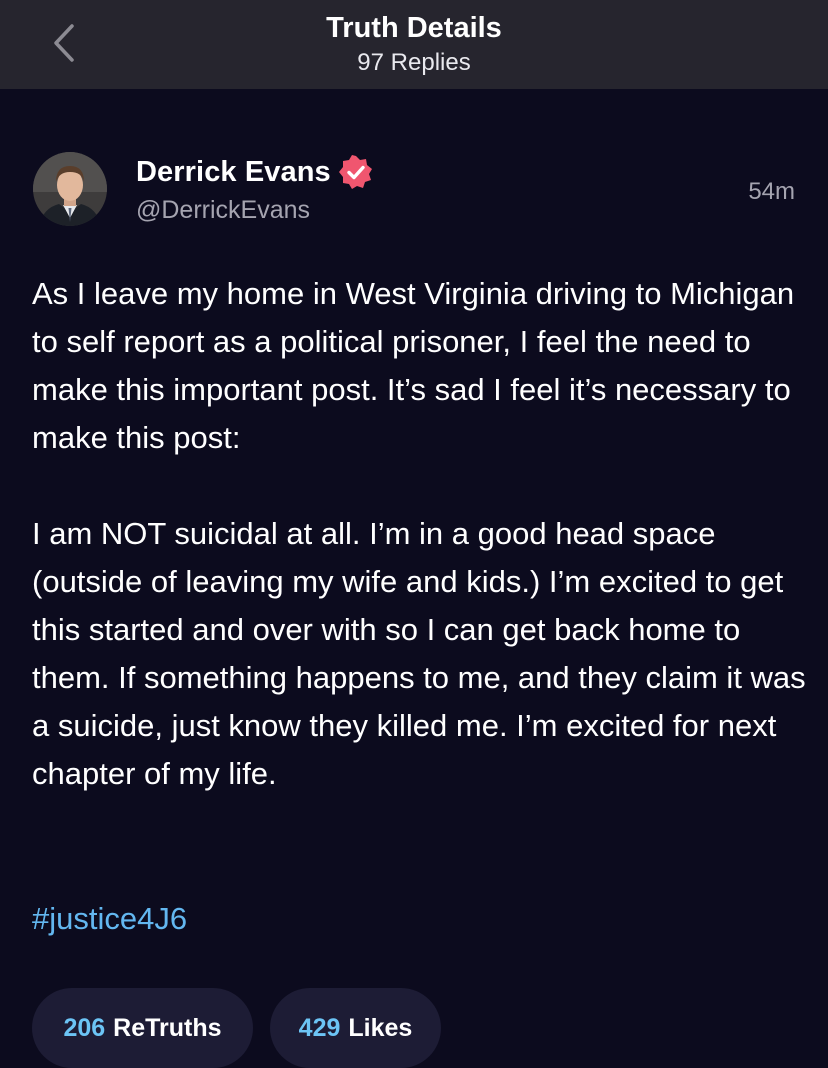  What do you see at coordinates (84, 1027) in the screenshot?
I see `retruths-count: 206` at bounding box center [84, 1027].